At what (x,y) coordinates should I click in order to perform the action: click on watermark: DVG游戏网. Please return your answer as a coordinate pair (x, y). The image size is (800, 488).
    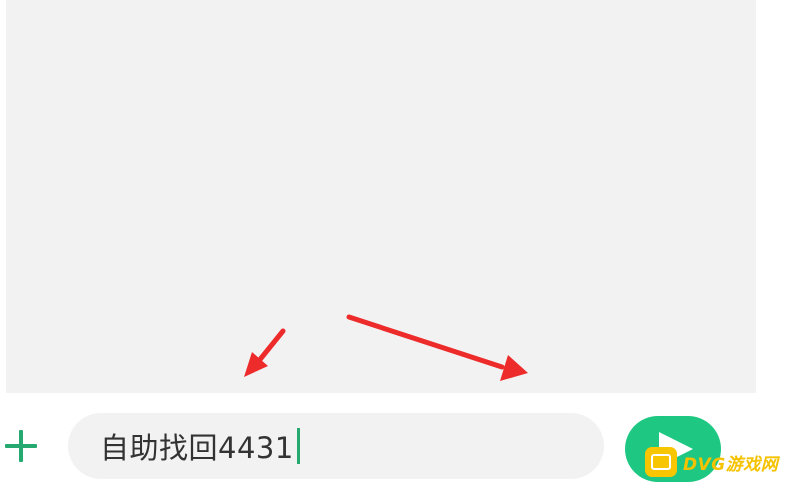
    Looking at the image, I should click on (711, 462).